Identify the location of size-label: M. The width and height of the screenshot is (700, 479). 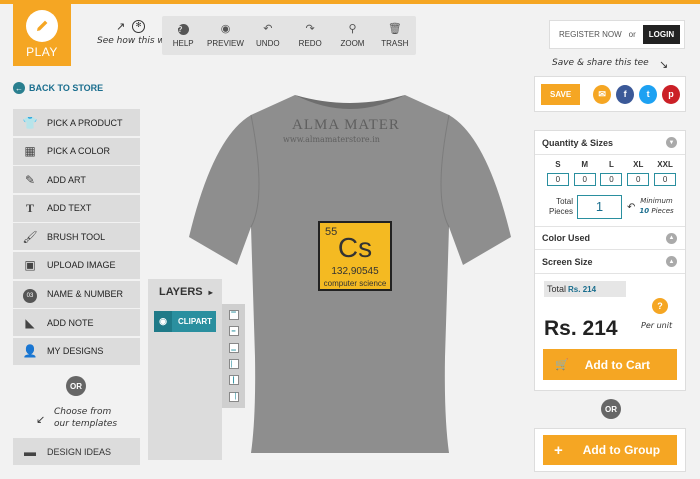
(585, 164).